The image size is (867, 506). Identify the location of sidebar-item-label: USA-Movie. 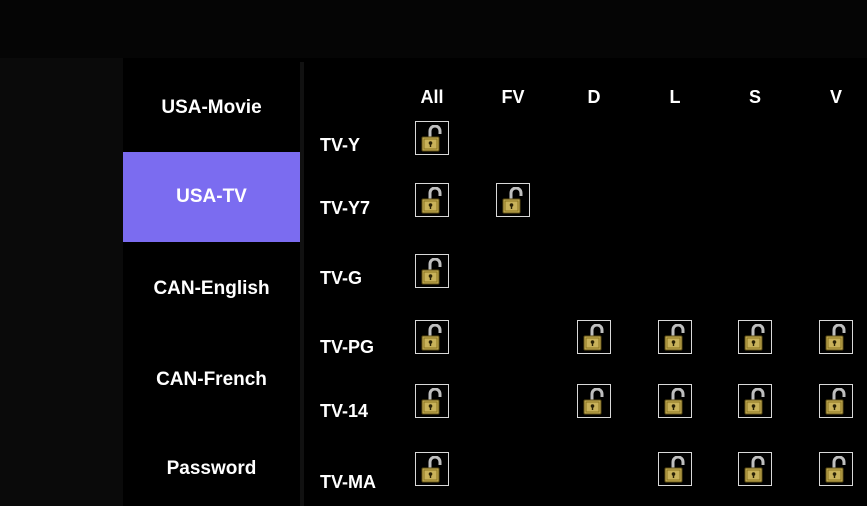
(211, 107).